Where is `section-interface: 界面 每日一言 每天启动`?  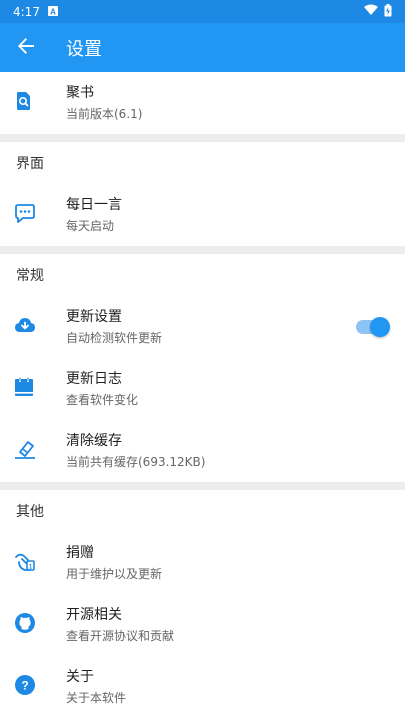 section-interface: 界面 每日一言 每天启动 is located at coordinates (202, 194).